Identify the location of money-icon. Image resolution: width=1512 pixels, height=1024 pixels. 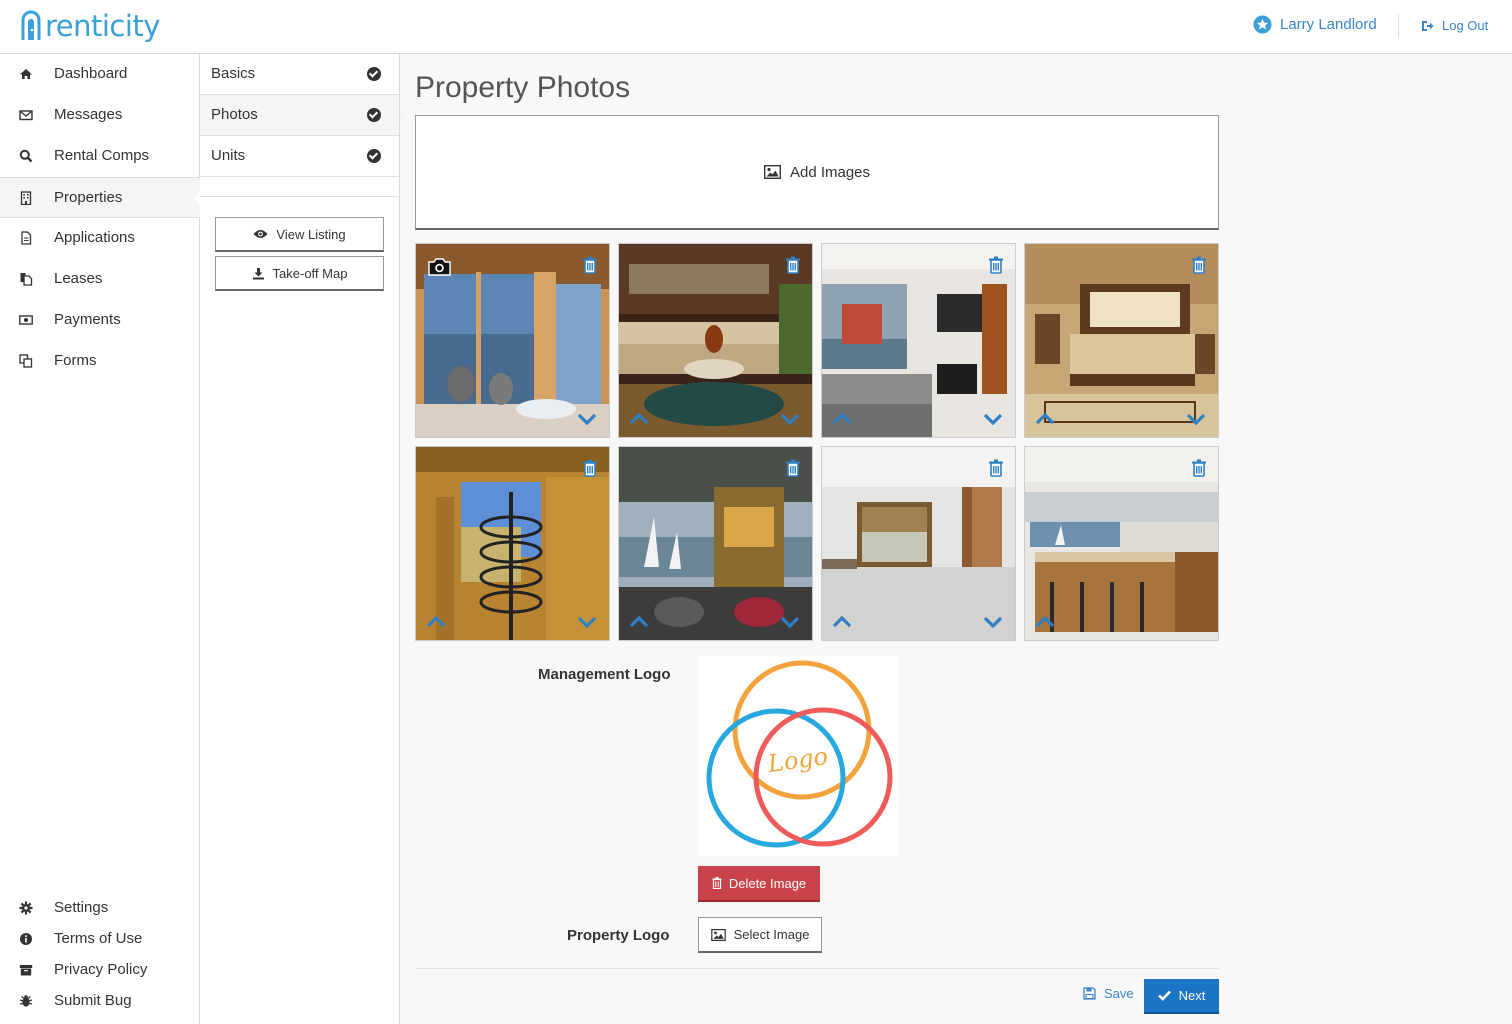
(26, 320).